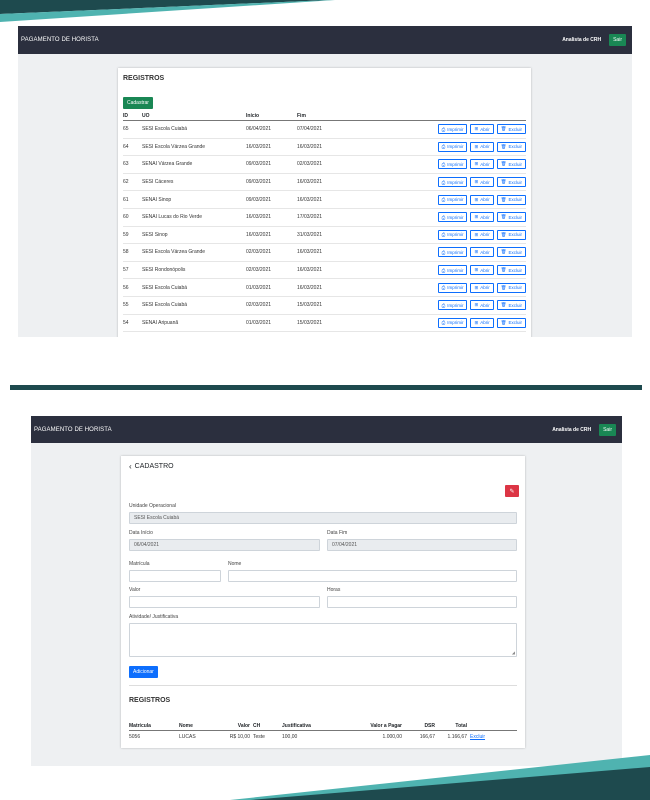 This screenshot has height=800, width=650. I want to click on cell-uo: SENAI Lucas do Rio Verde, so click(172, 217).